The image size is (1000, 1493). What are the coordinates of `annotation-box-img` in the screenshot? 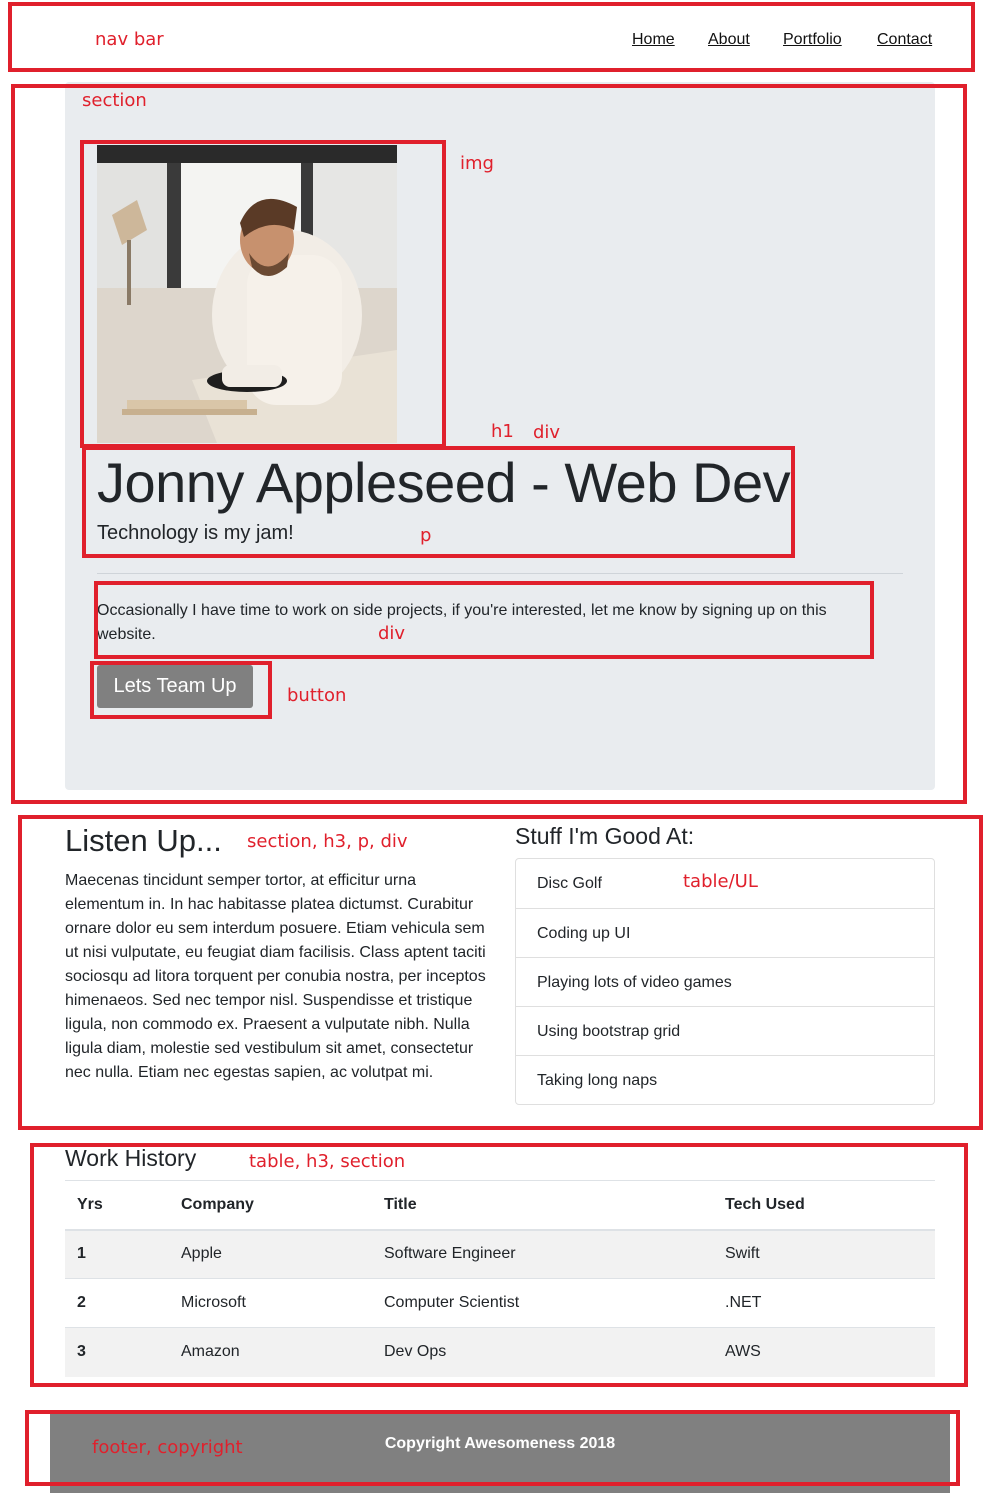 It's located at (263, 294).